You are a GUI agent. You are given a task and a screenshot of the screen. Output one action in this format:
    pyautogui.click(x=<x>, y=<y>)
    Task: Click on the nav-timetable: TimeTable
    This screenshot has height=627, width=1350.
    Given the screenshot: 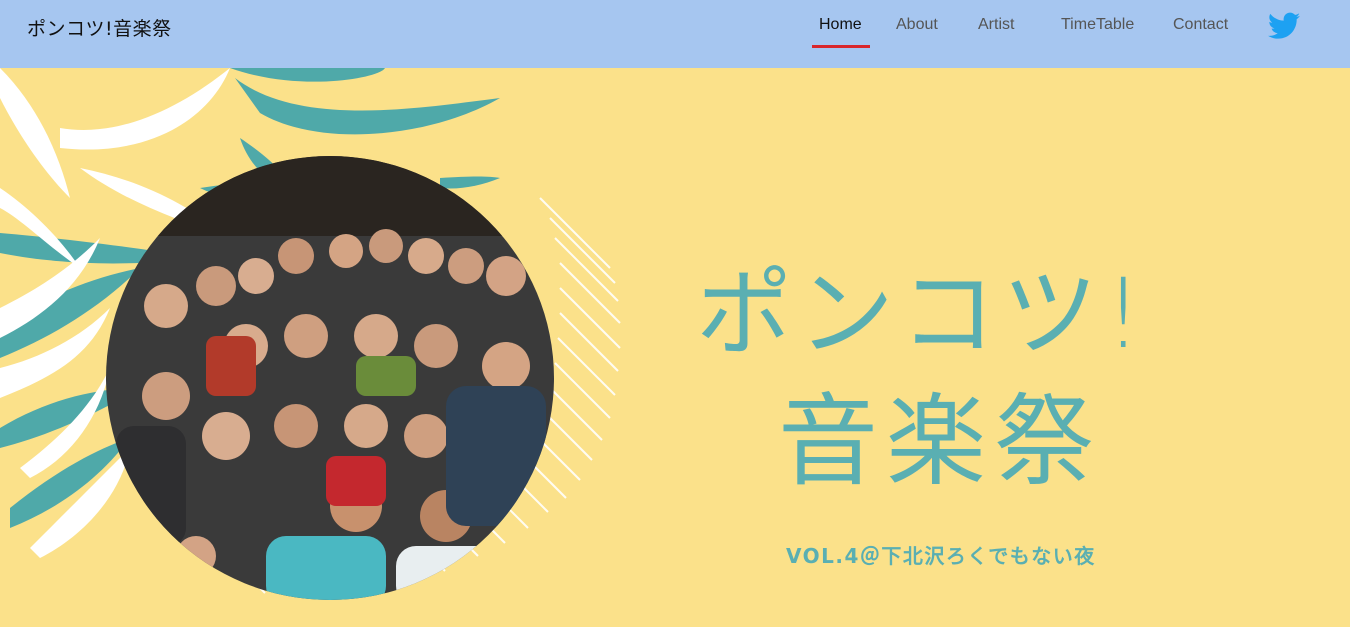 What is the action you would take?
    pyautogui.click(x=1097, y=25)
    